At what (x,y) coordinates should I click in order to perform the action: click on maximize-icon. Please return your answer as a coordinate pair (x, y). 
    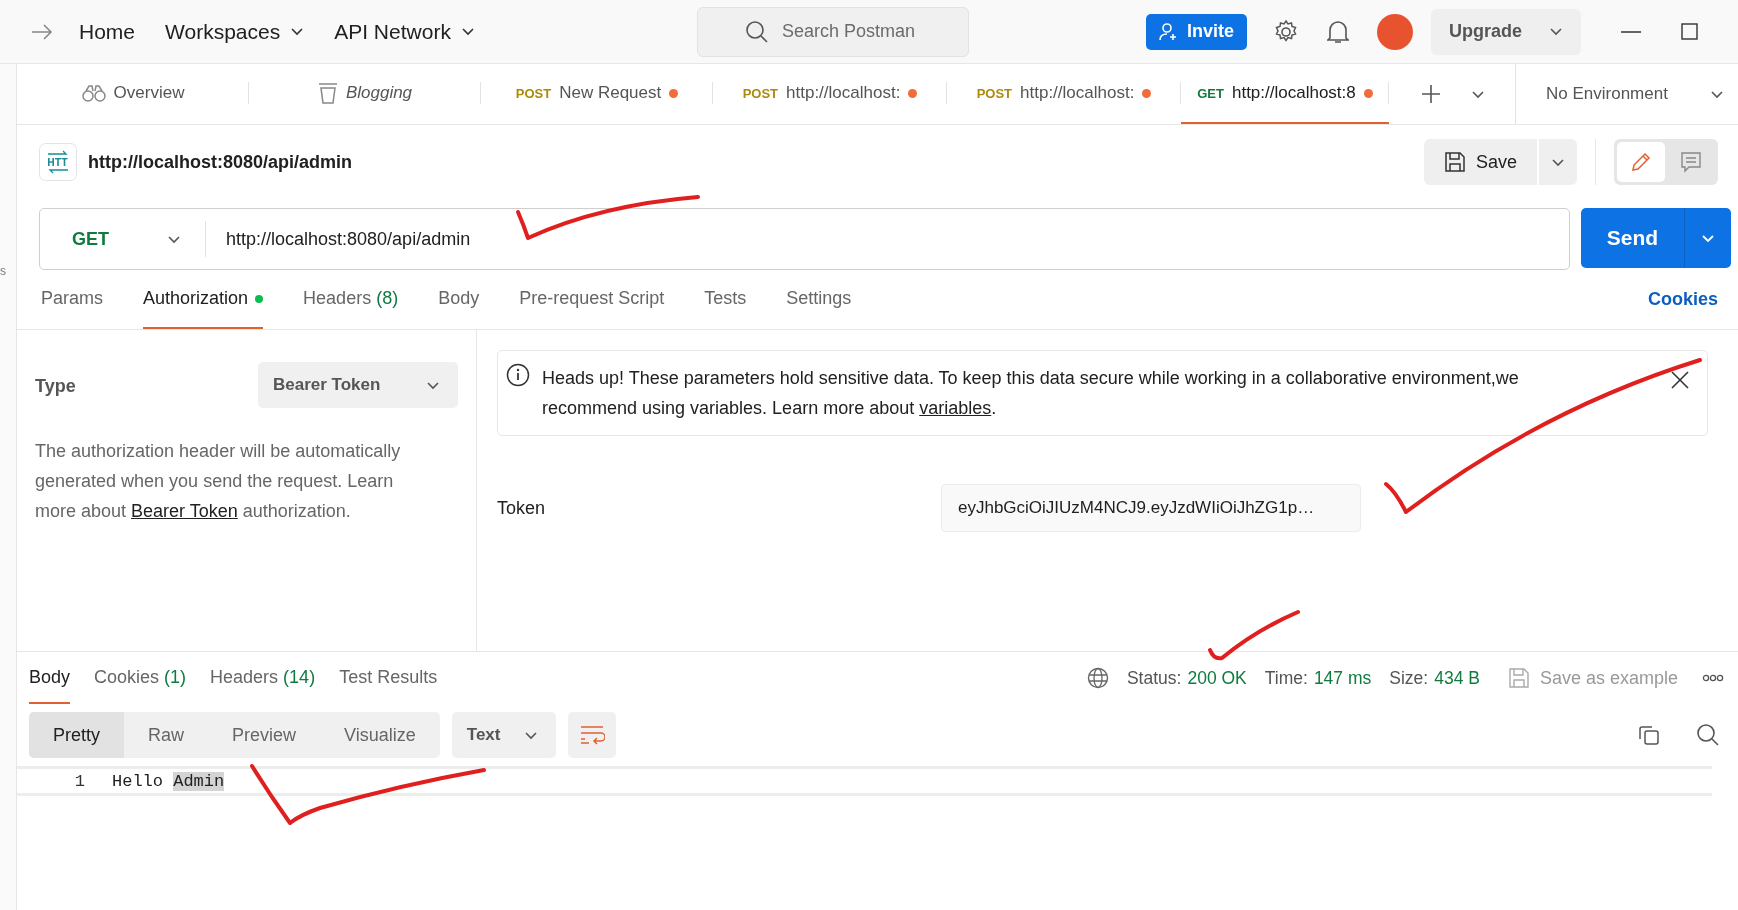
    Looking at the image, I should click on (1689, 31).